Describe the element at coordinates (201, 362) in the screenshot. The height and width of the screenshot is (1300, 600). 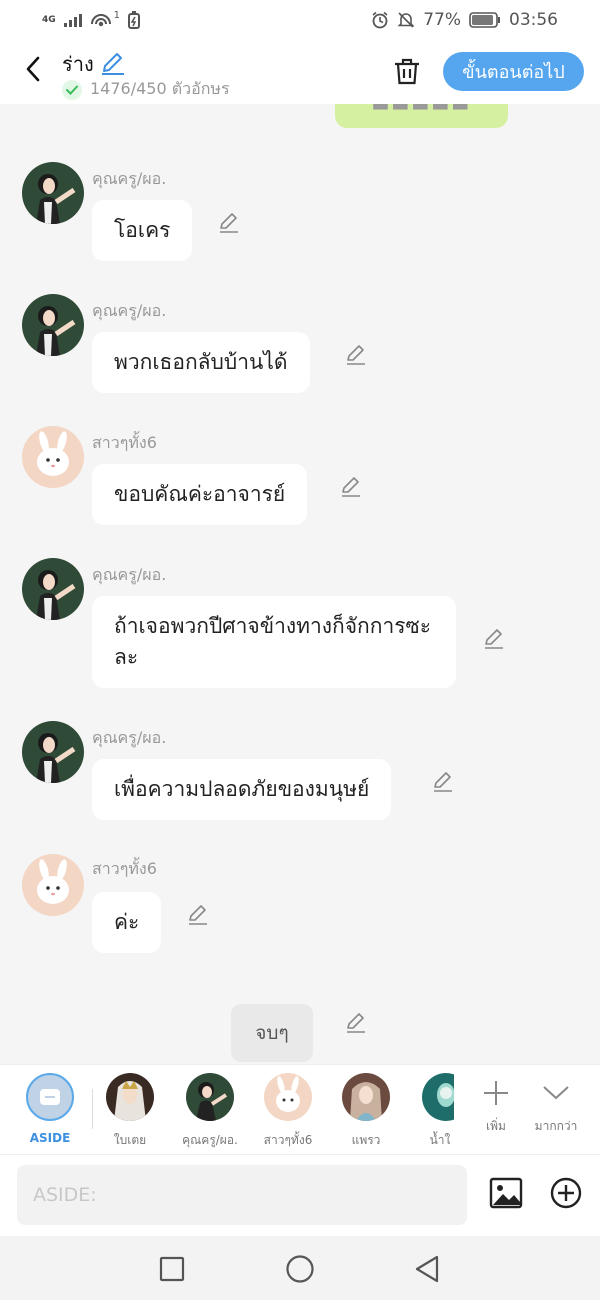
I see `message-bubble: พวกเธอกลับบ้านได้` at that location.